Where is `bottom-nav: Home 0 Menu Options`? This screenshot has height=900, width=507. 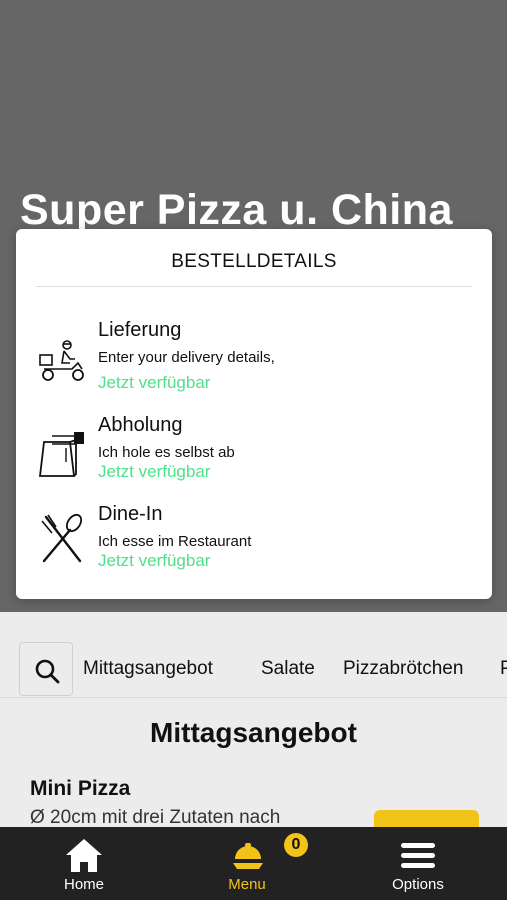 bottom-nav: Home 0 Menu Options is located at coordinates (253, 863).